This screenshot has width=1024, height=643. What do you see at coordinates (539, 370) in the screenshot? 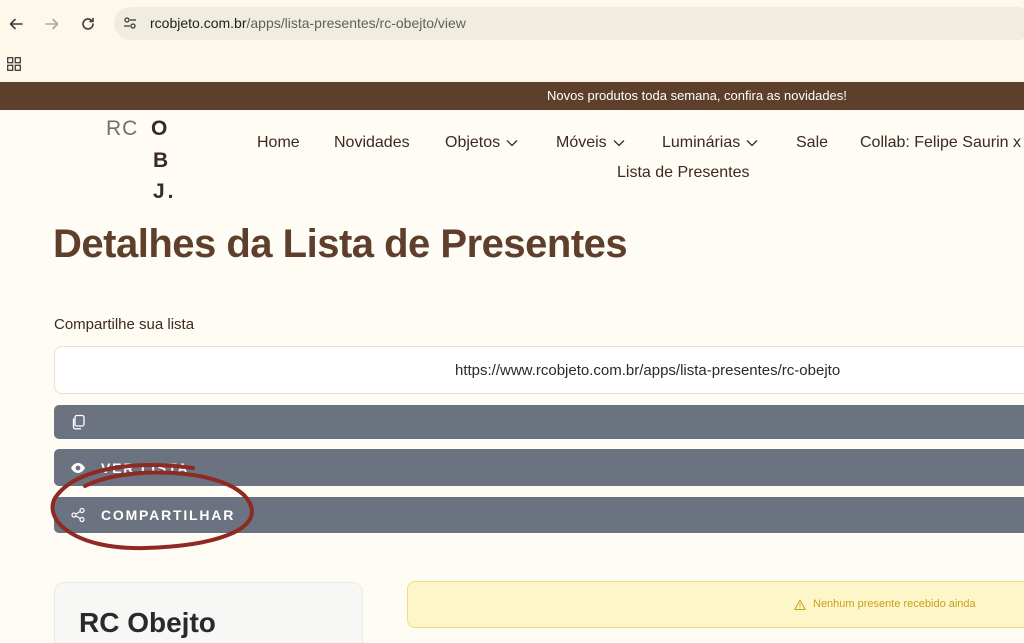
I see `share-url-input` at bounding box center [539, 370].